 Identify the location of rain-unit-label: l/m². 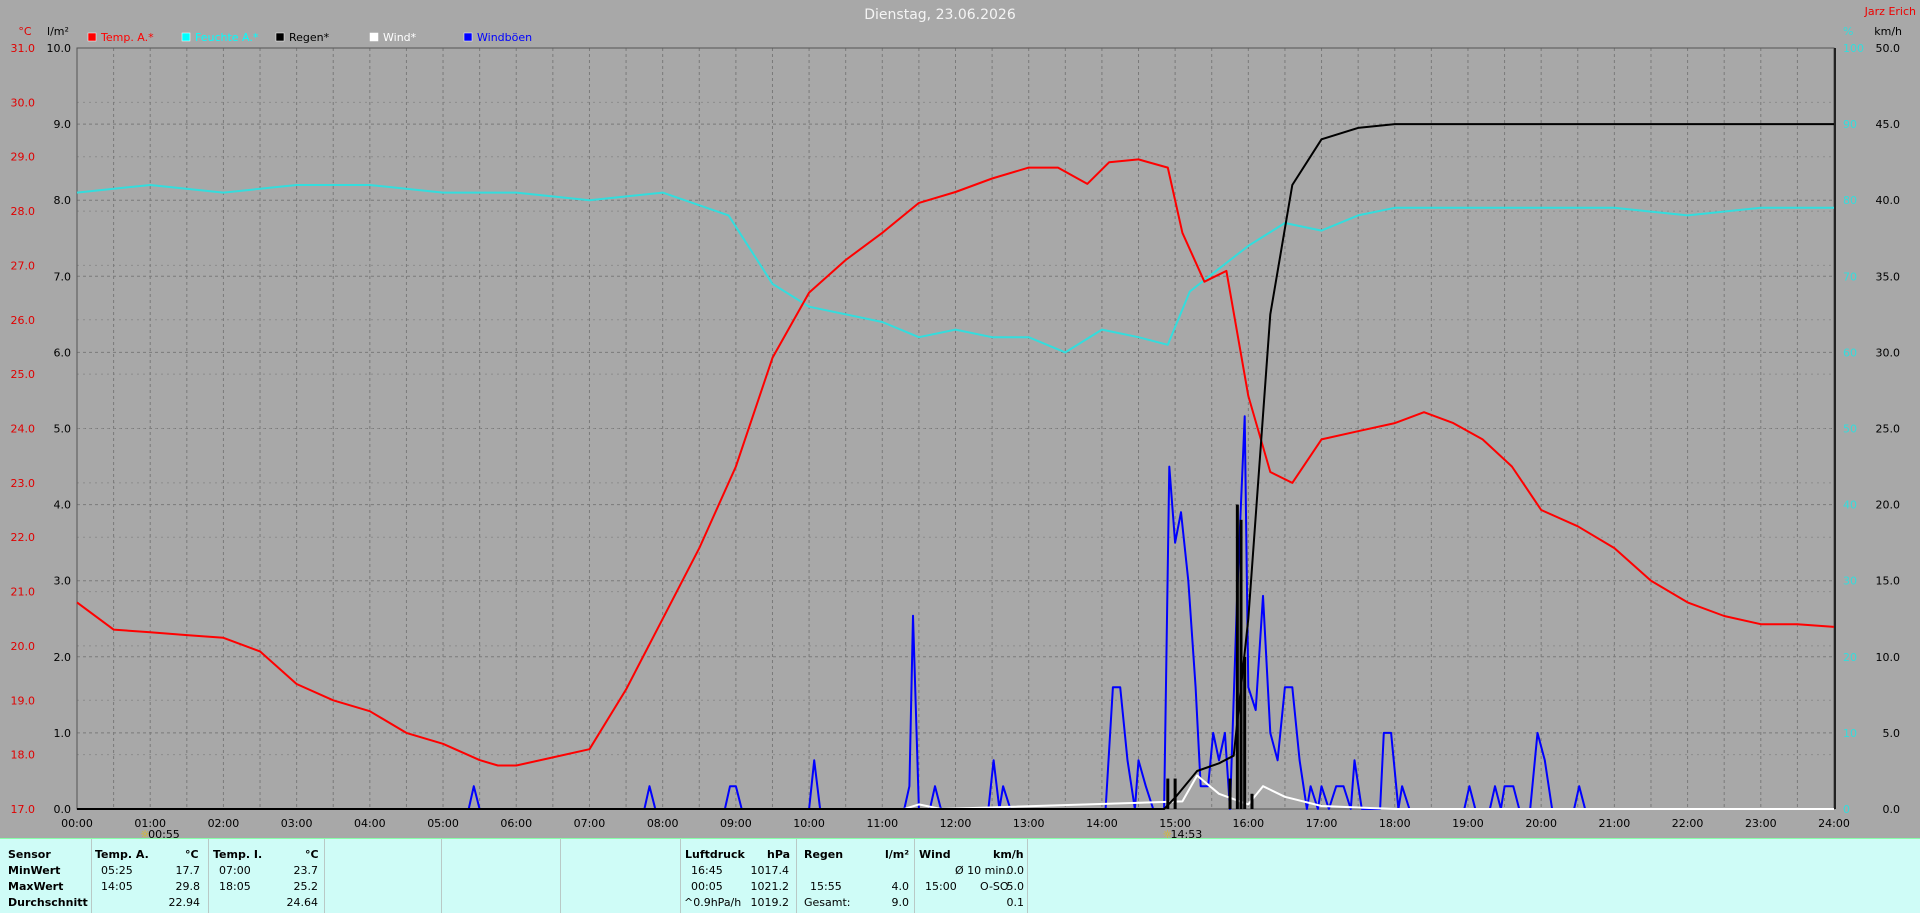
(58, 31).